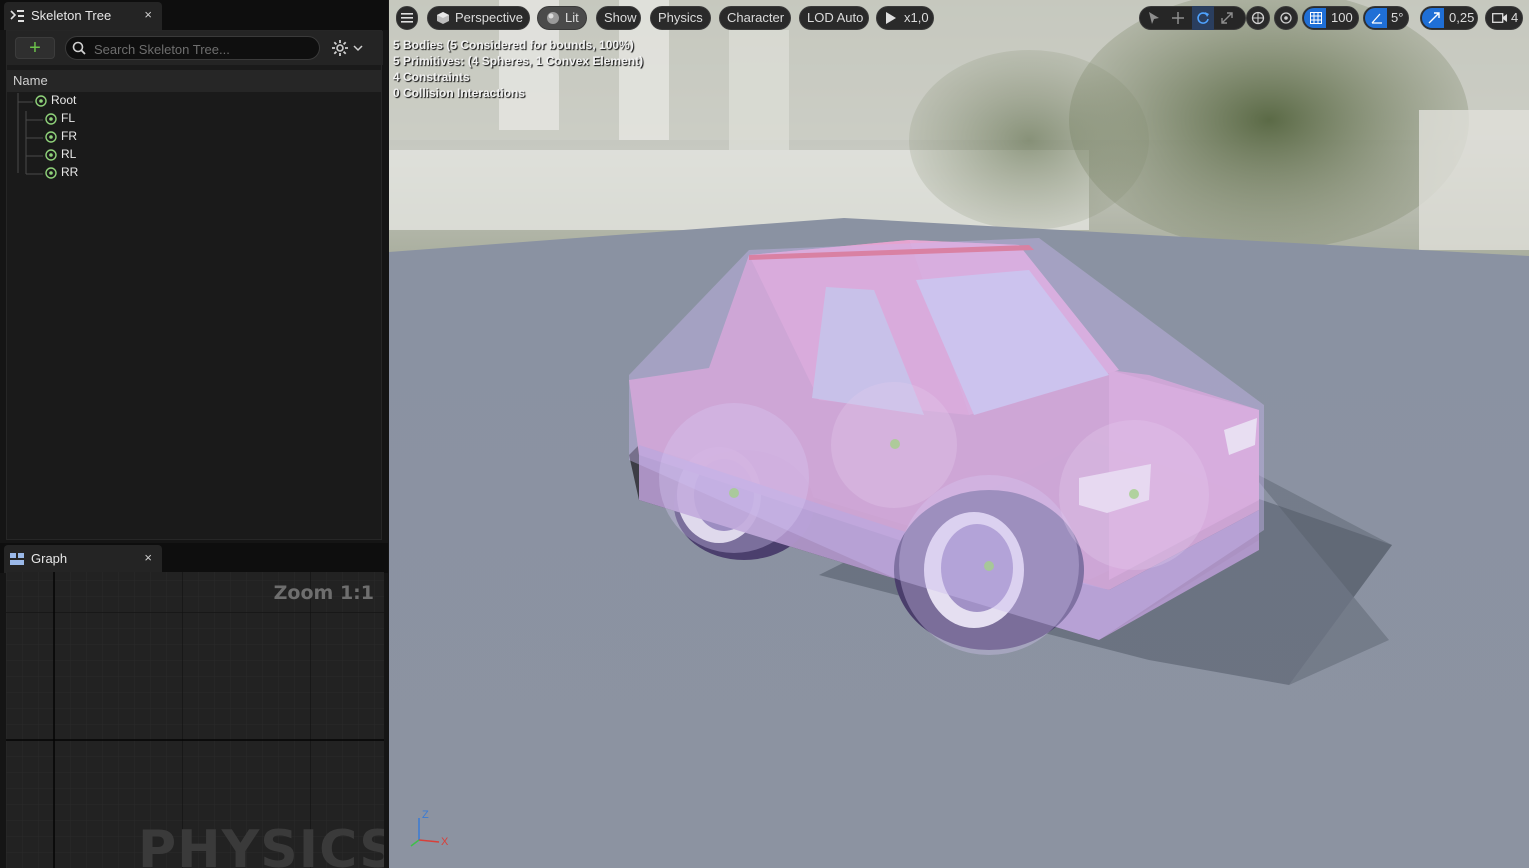 The width and height of the screenshot is (1529, 868). What do you see at coordinates (194, 285) in the screenshot?
I see `skeleton-tree-panel: + Name` at bounding box center [194, 285].